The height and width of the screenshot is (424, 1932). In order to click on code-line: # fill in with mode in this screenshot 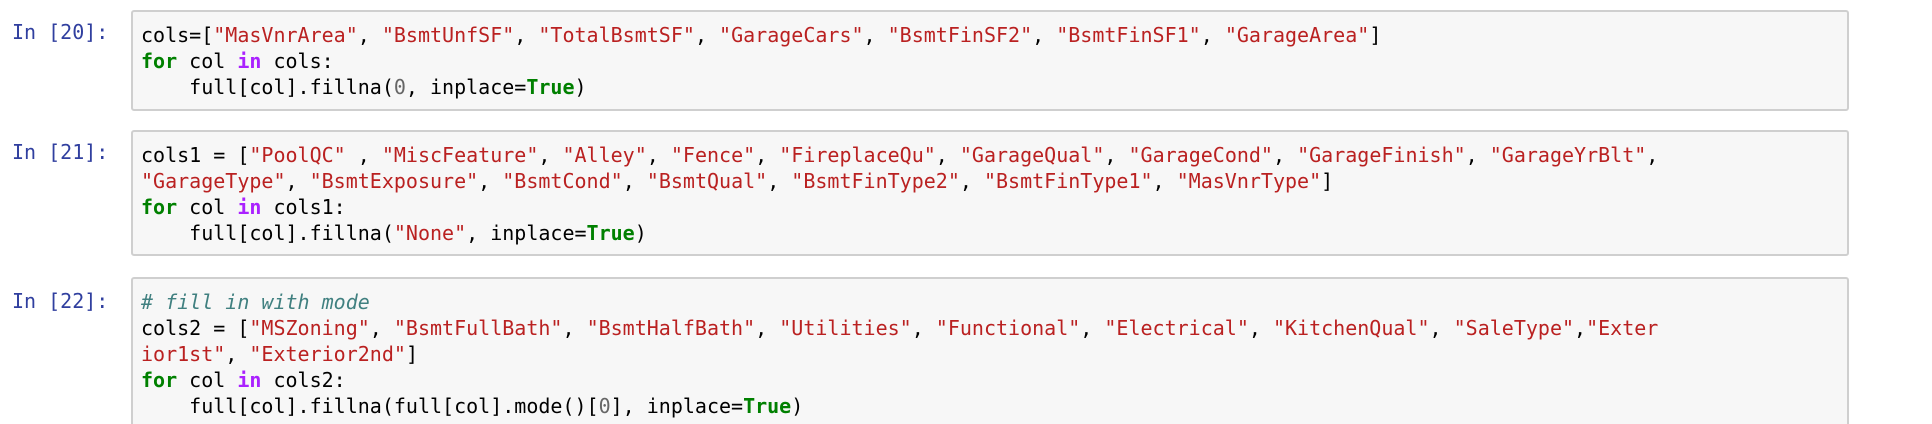, I will do `click(990, 302)`.